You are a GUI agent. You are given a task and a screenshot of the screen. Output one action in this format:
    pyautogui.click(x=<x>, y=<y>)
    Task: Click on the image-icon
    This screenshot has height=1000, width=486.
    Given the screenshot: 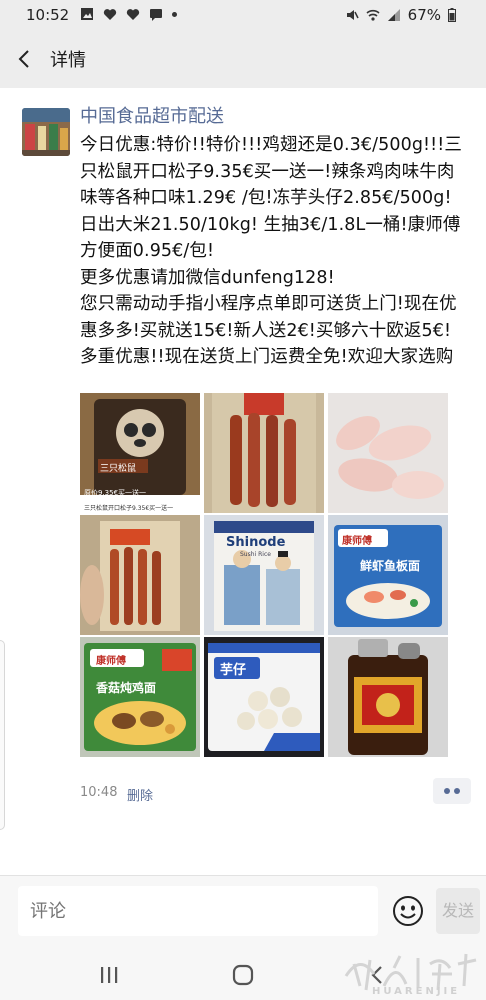 What is the action you would take?
    pyautogui.click(x=87, y=14)
    